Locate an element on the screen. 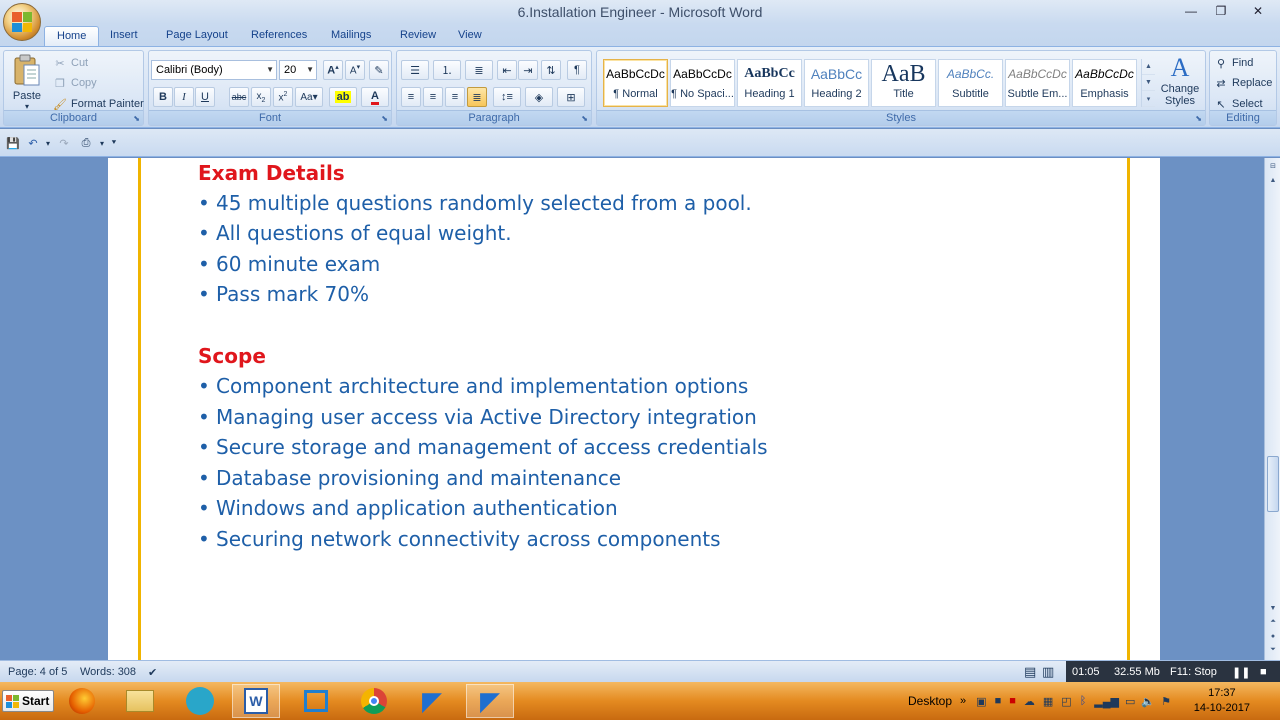  flag-icon: ⚑ is located at coordinates (1166, 701).